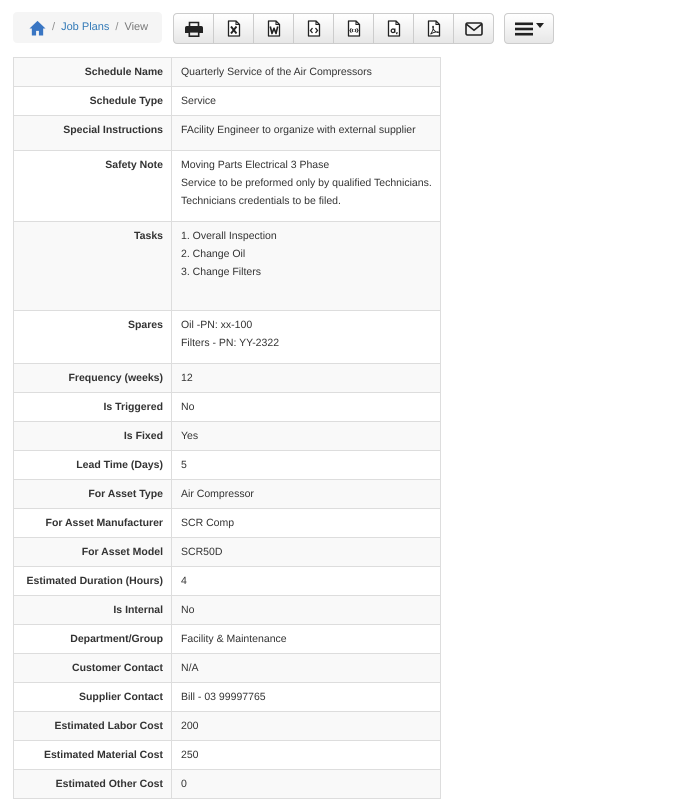 This screenshot has width=700, height=800. What do you see at coordinates (93, 494) in the screenshot?
I see `row-header-cell: For Asset Type` at bounding box center [93, 494].